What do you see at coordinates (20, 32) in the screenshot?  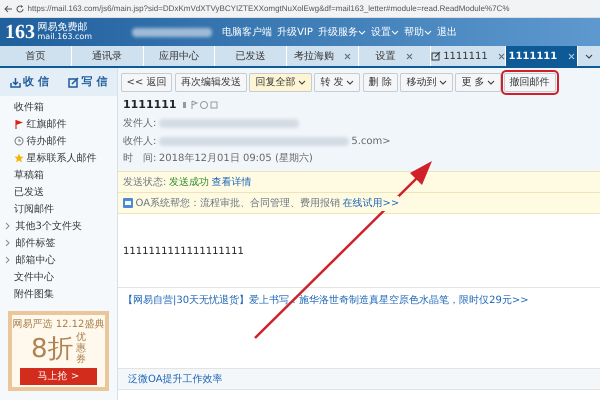 I see `logo: 163` at bounding box center [20, 32].